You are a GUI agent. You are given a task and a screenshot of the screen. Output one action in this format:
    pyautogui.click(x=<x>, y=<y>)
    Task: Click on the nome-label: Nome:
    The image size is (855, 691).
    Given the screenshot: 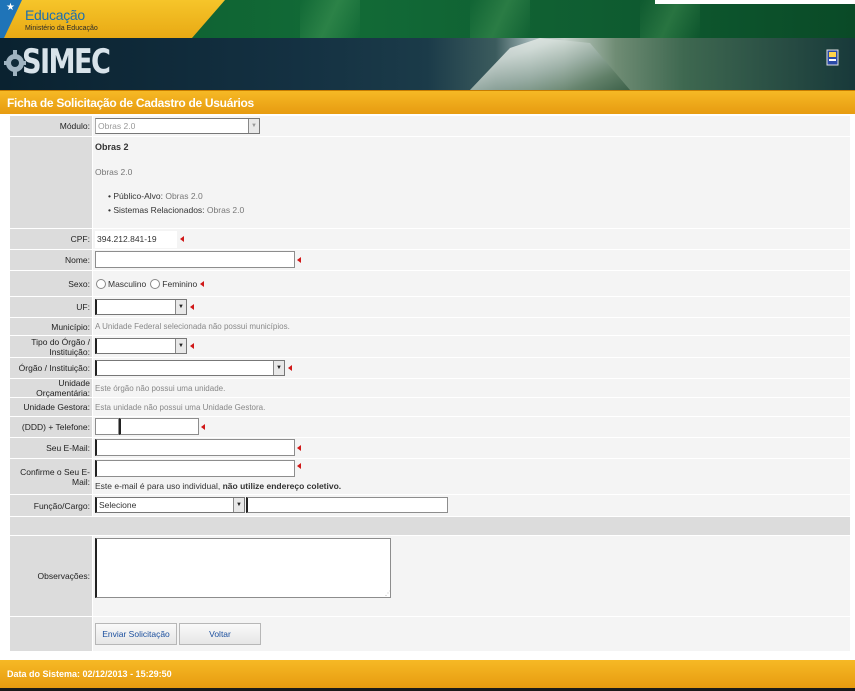 What is the action you would take?
    pyautogui.click(x=51, y=260)
    